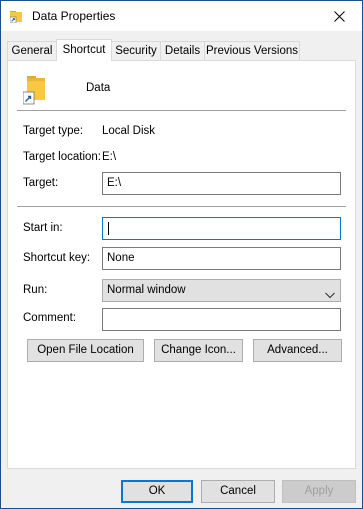 The height and width of the screenshot is (509, 363). Describe the element at coordinates (221, 319) in the screenshot. I see `comment-field` at that location.